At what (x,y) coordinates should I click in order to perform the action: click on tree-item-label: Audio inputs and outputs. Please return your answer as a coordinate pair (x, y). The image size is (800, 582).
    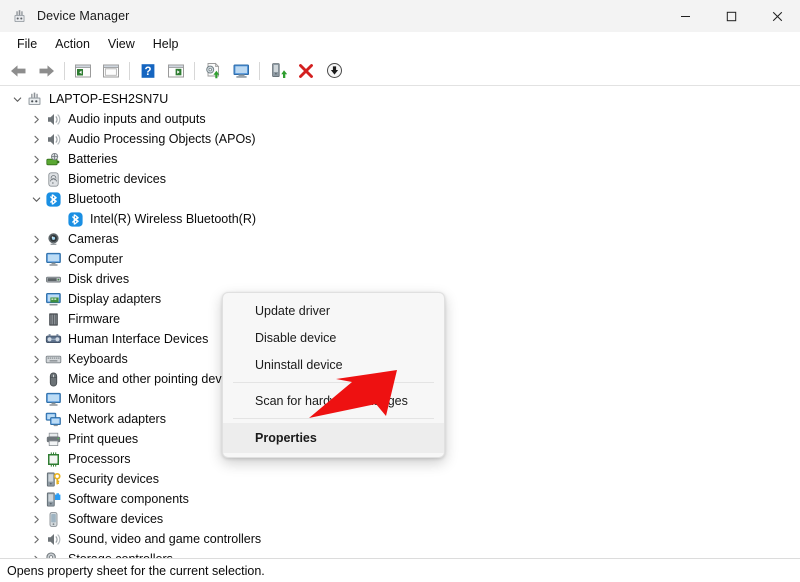
    Looking at the image, I should click on (137, 119).